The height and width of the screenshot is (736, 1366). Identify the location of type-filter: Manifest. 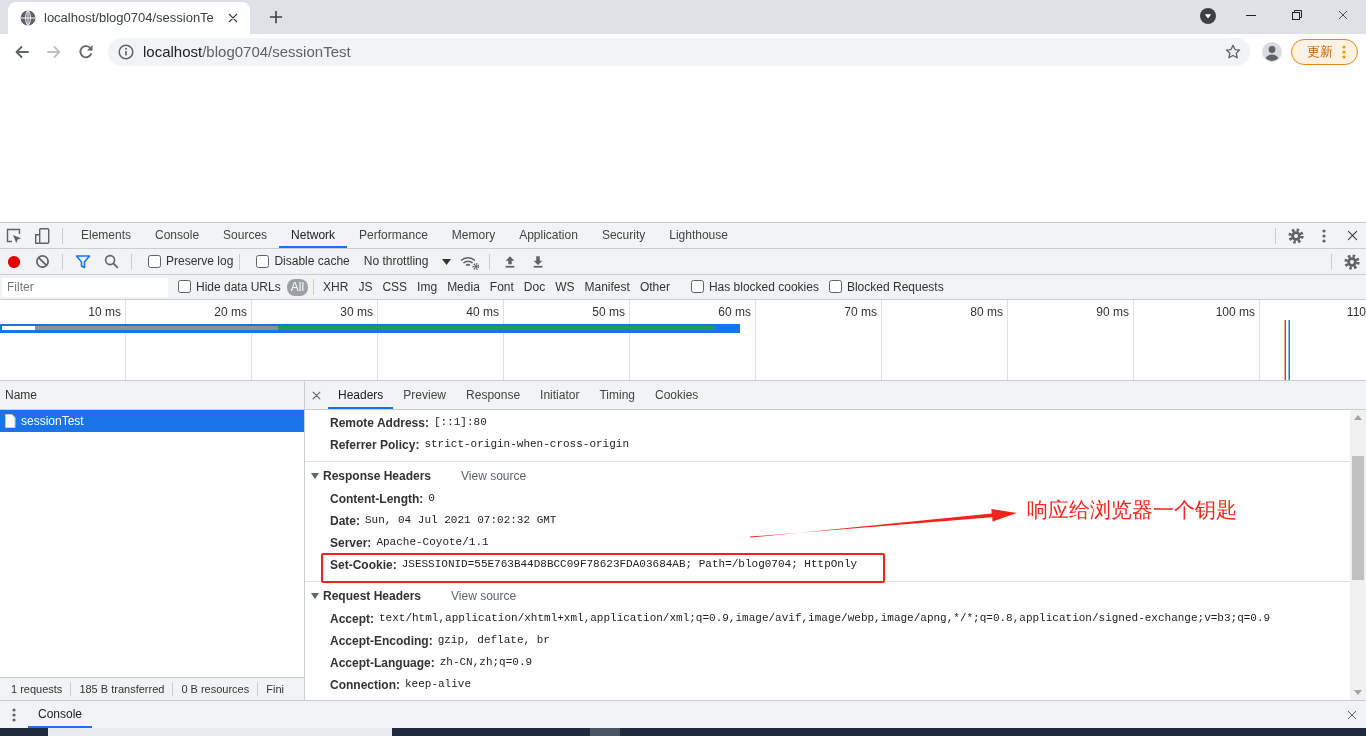
(607, 287).